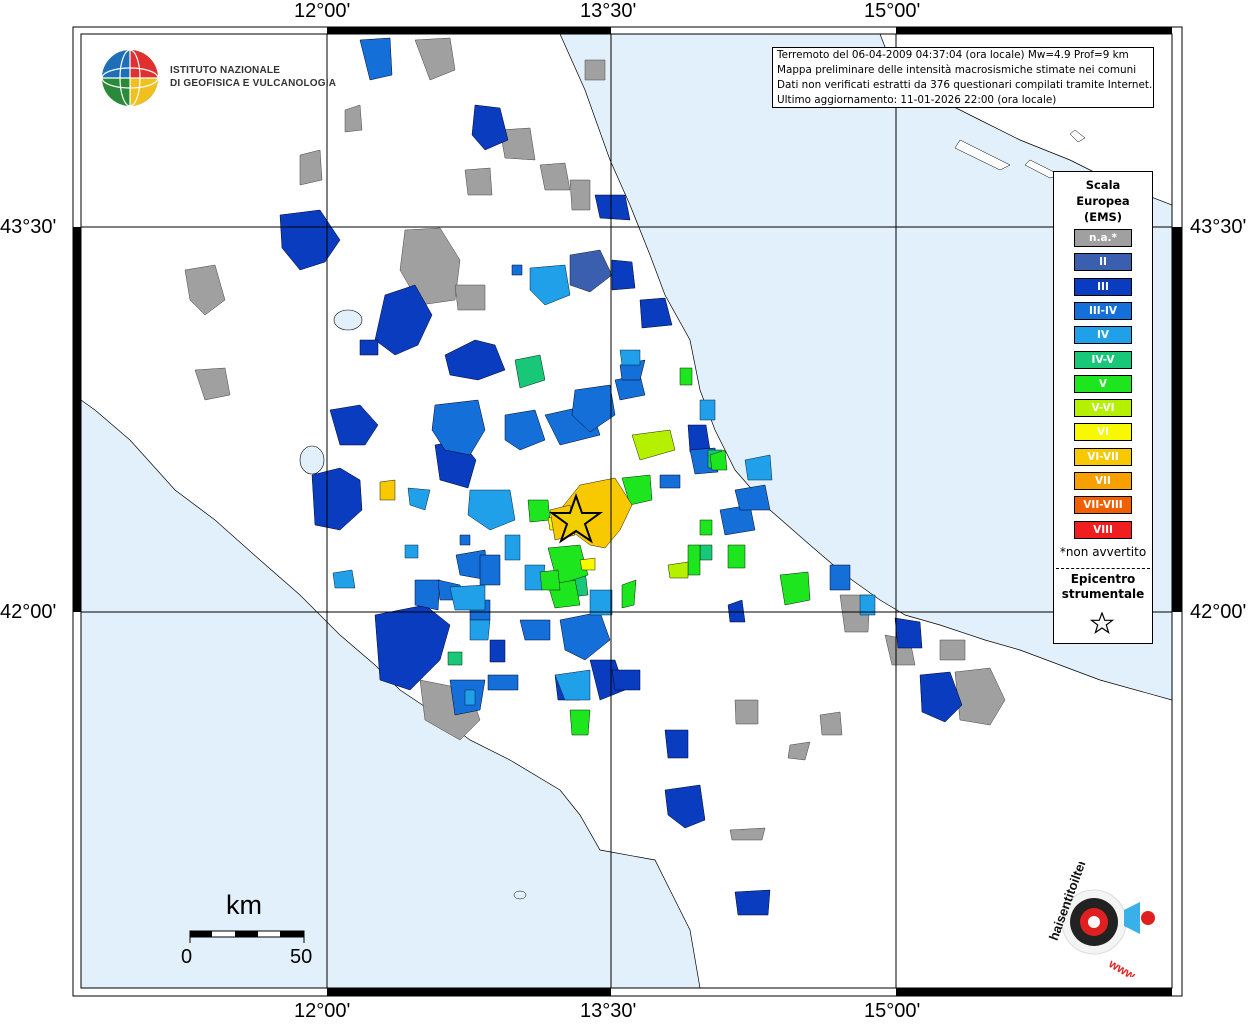  Describe the element at coordinates (28, 612) in the screenshot. I see `lat-label-left-2: 42°00'` at that location.